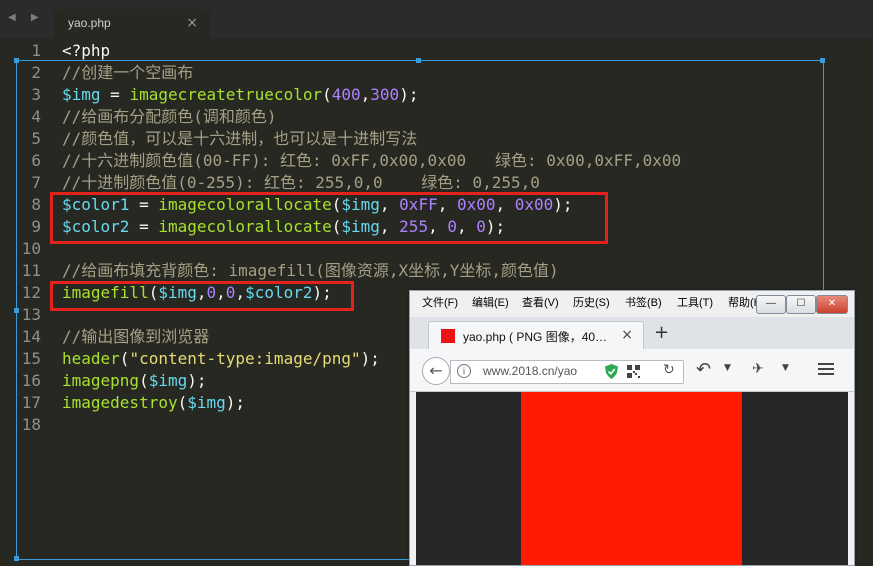 Image resolution: width=873 pixels, height=566 pixels. I want to click on favicon-icon, so click(448, 336).